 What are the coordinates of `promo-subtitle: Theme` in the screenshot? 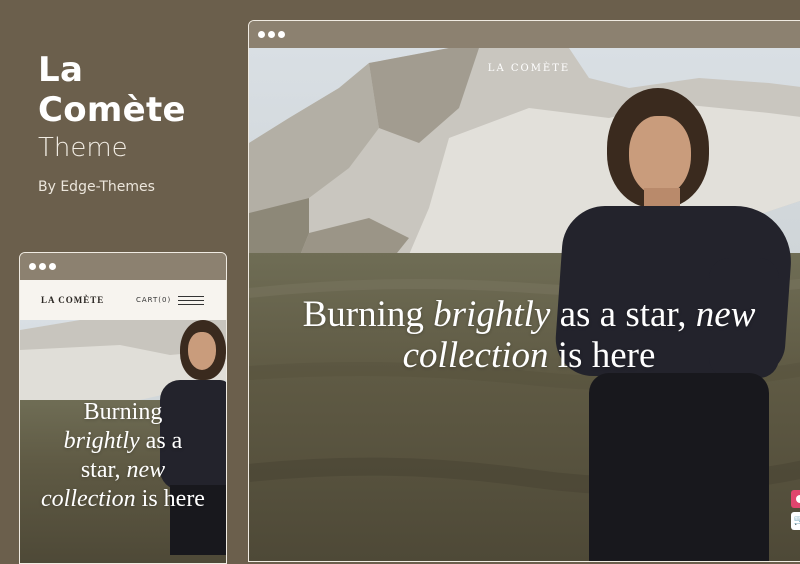 It's located at (83, 148).